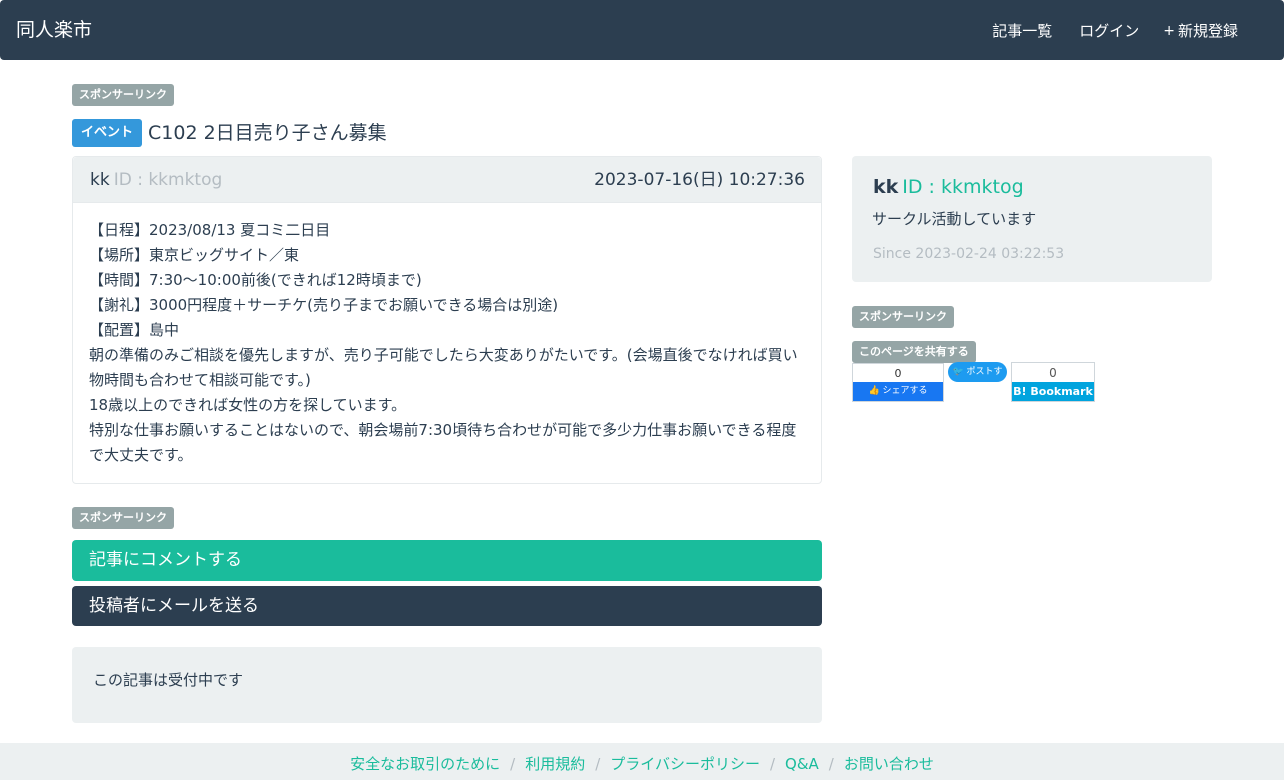 The width and height of the screenshot is (1284, 780). What do you see at coordinates (447, 685) in the screenshot?
I see `status-panel: この記事は受付中です` at bounding box center [447, 685].